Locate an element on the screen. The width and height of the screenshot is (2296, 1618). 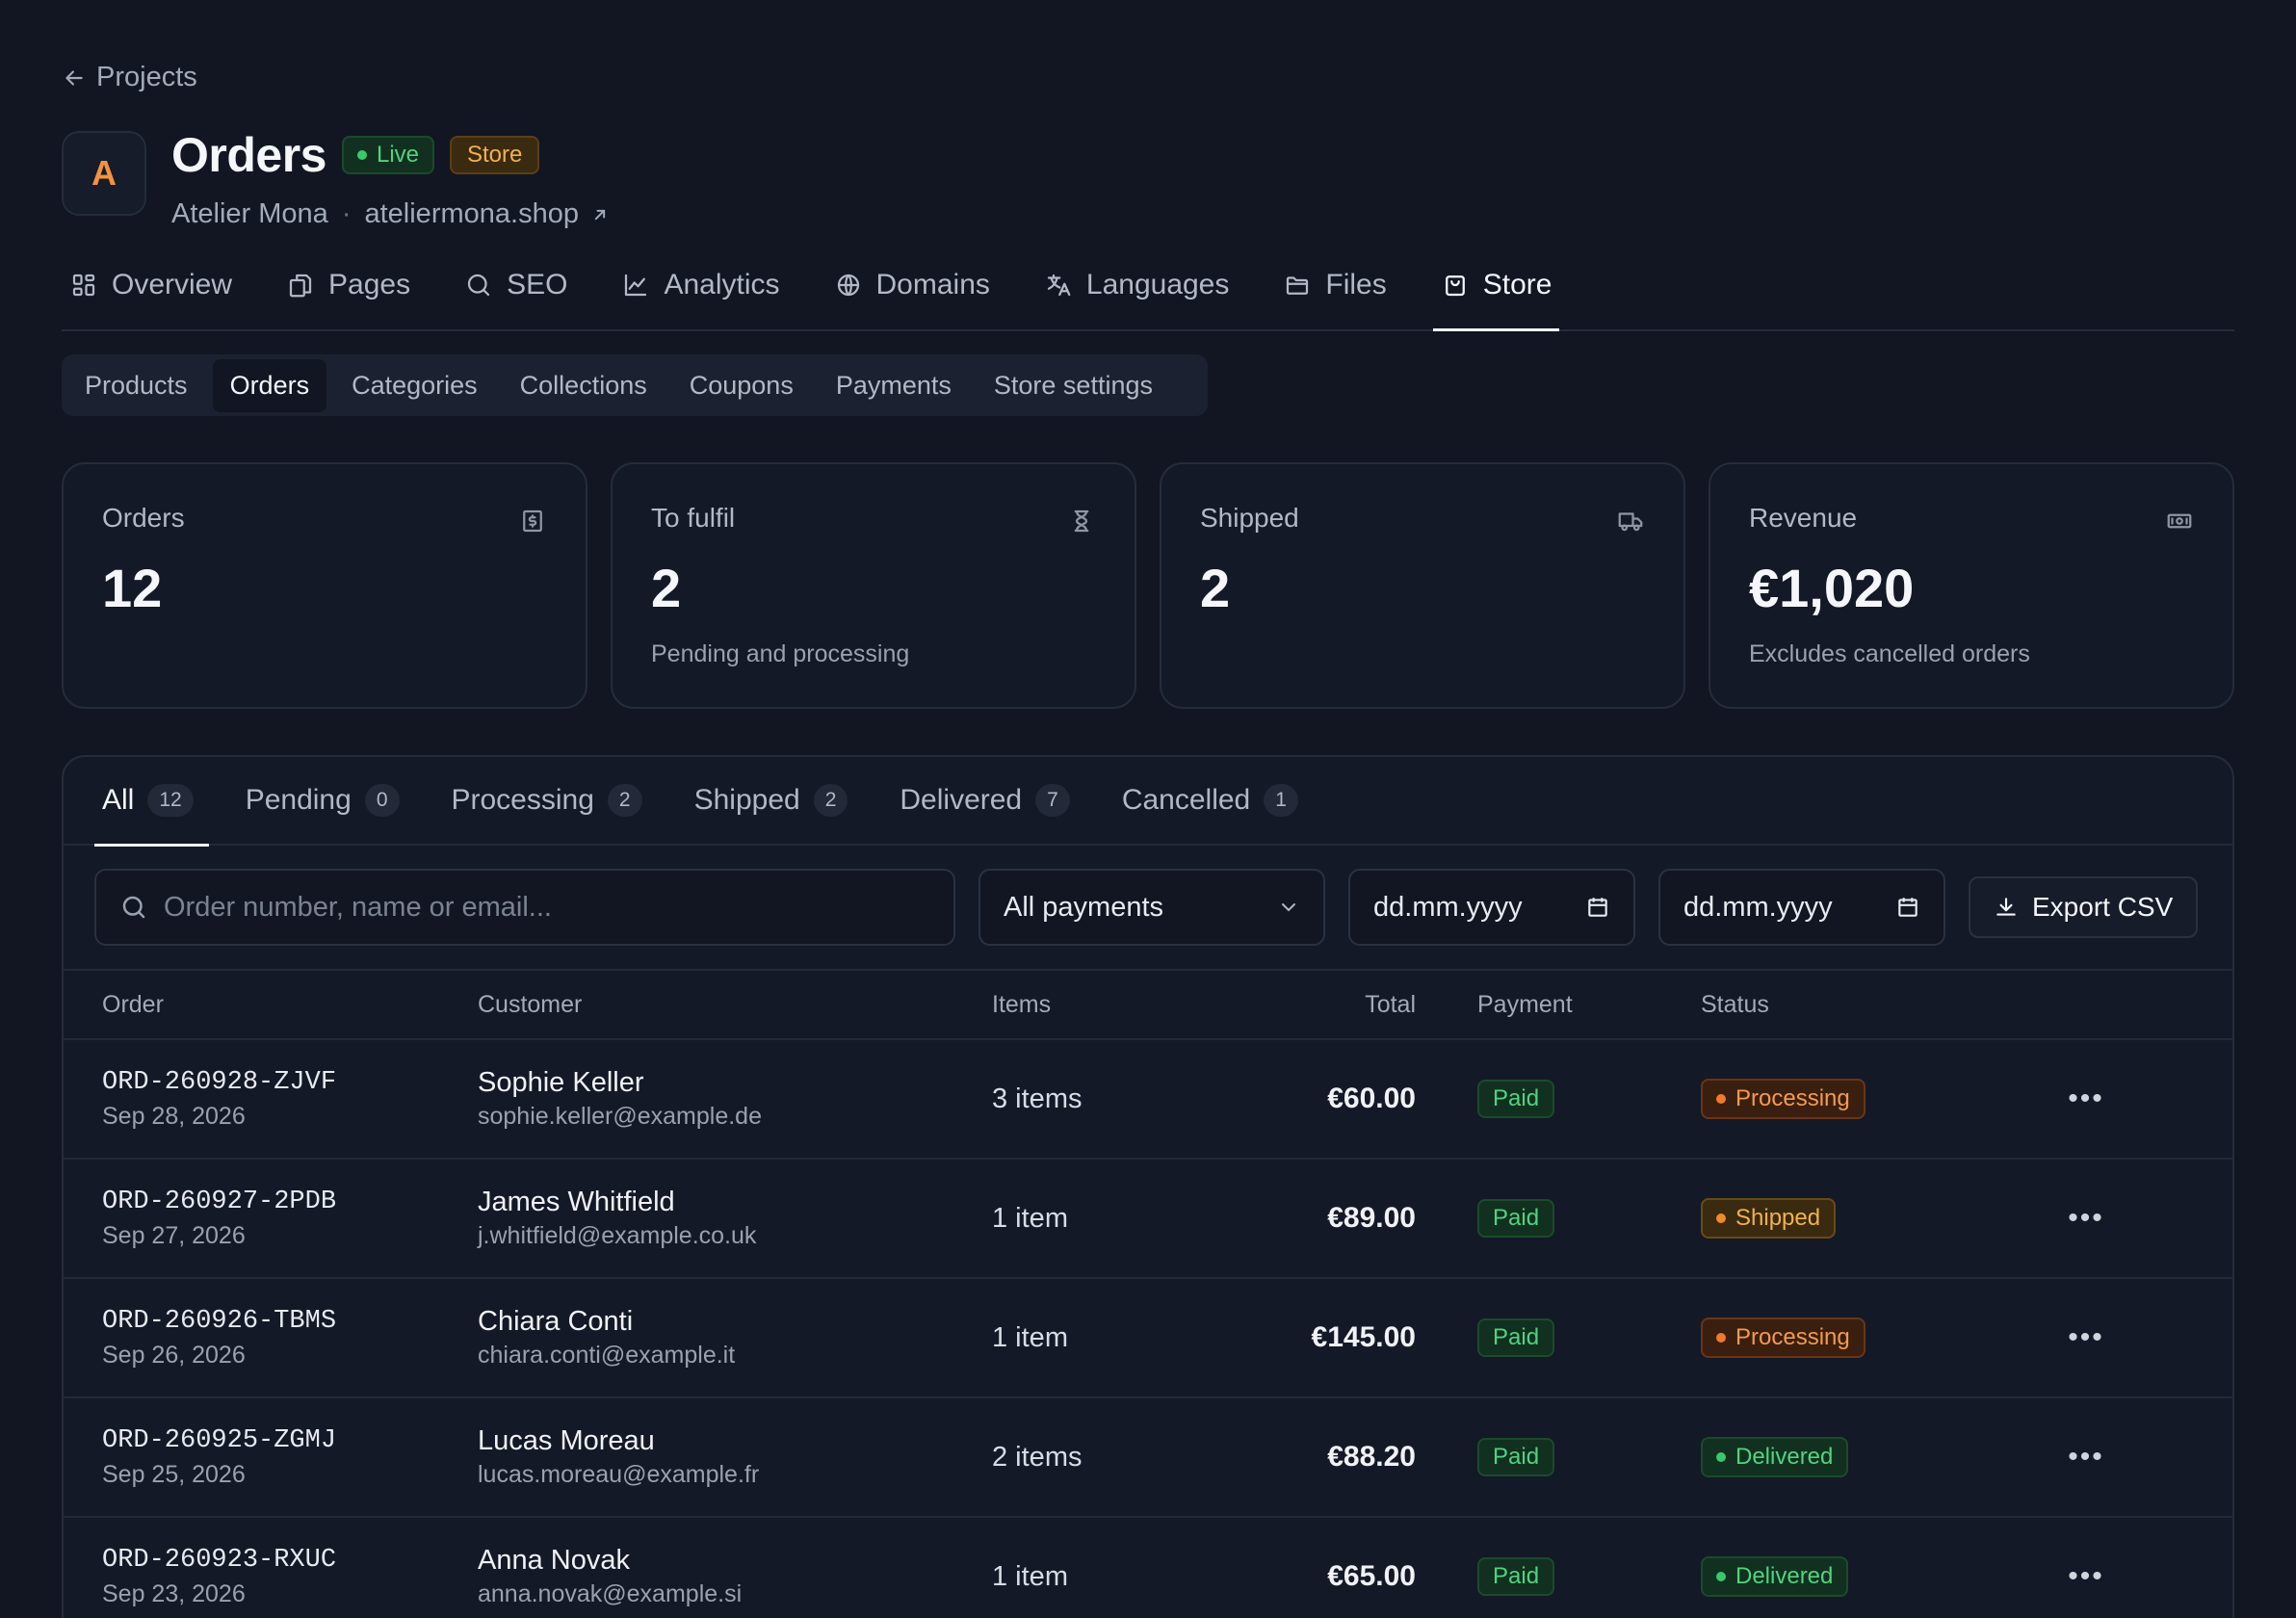
col-total: Total is located at coordinates (1390, 1004).